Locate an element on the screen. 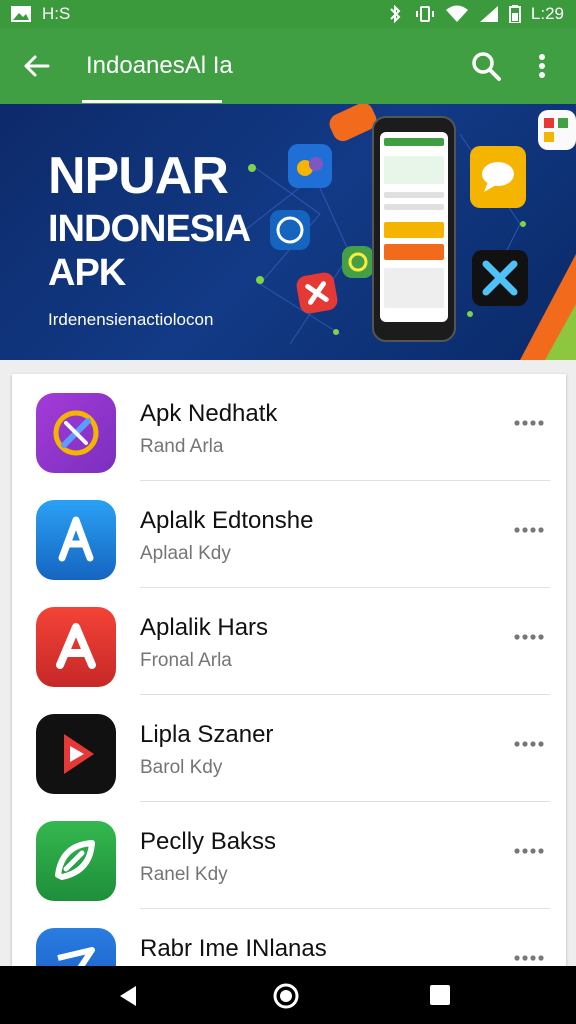 The height and width of the screenshot is (1024, 576). list-item: Rabr Ime INlanas is located at coordinates (289, 941).